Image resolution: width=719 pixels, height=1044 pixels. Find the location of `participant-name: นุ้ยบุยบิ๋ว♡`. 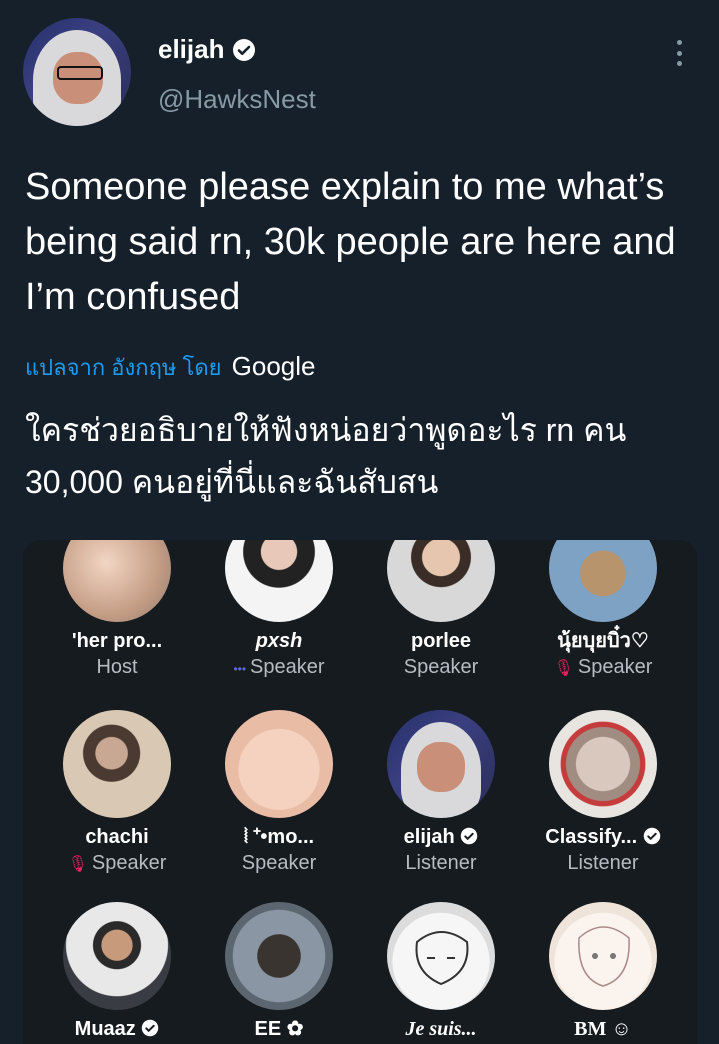

participant-name: นุ้ยบุยบิ๋ว♡ is located at coordinates (603, 641).